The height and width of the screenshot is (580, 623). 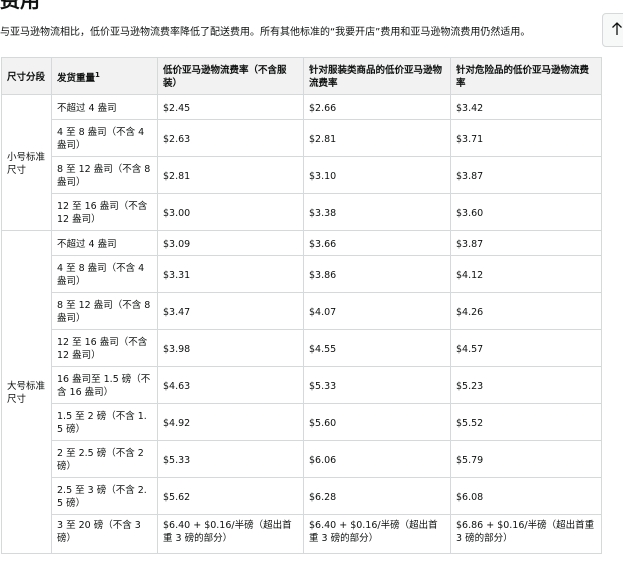 What do you see at coordinates (377, 175) in the screenshot?
I see `apparel-cell: $3.10` at bounding box center [377, 175].